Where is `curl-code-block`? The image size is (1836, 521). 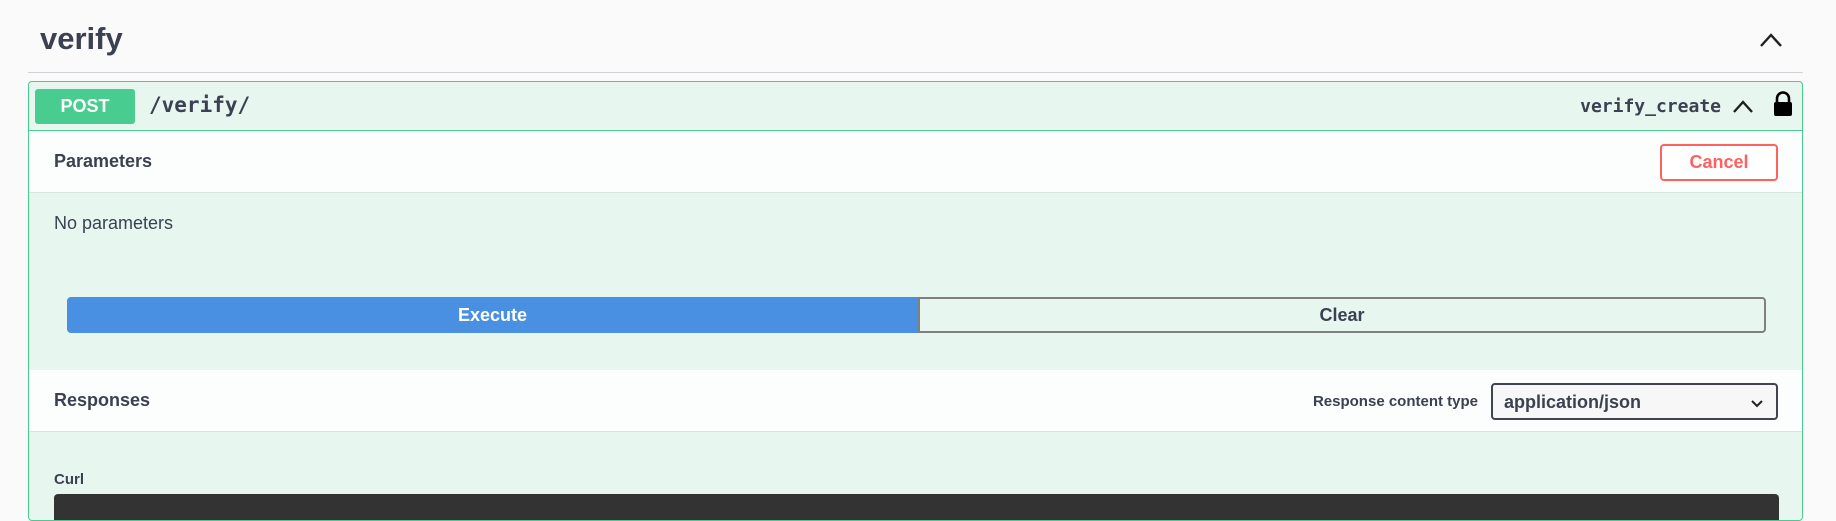
curl-code-block is located at coordinates (916, 507).